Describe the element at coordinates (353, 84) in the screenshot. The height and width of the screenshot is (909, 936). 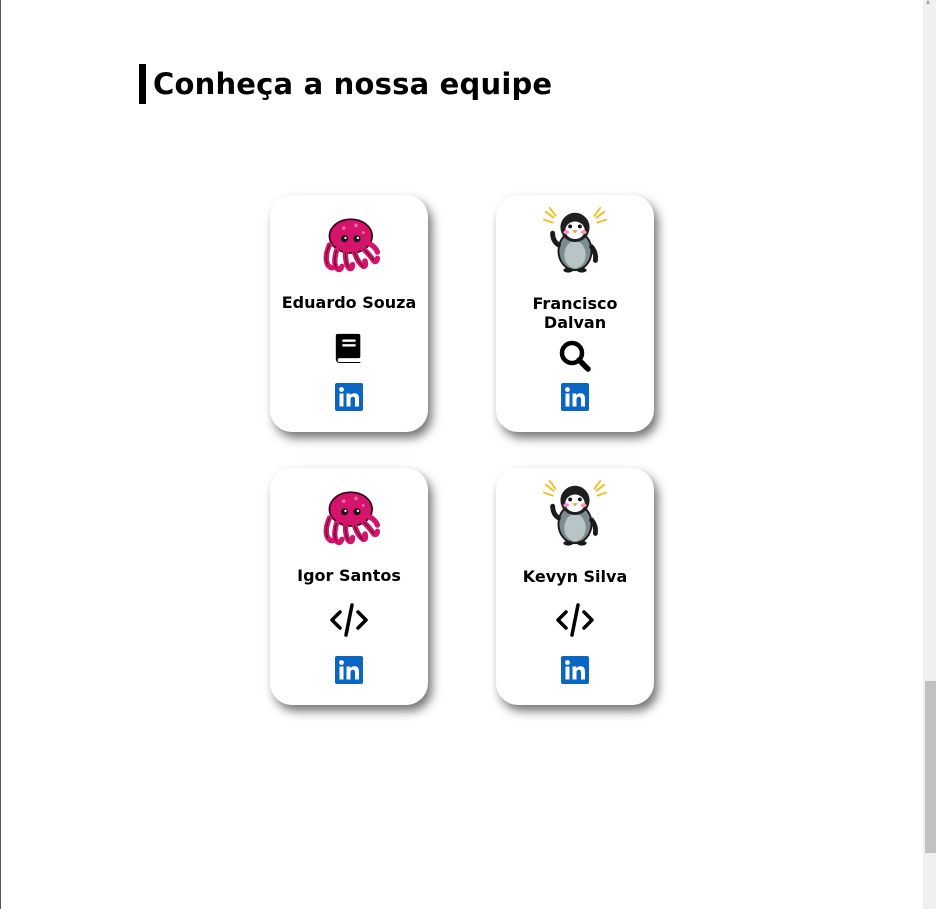
I see `page-title: Conheça a nossa equipe` at that location.